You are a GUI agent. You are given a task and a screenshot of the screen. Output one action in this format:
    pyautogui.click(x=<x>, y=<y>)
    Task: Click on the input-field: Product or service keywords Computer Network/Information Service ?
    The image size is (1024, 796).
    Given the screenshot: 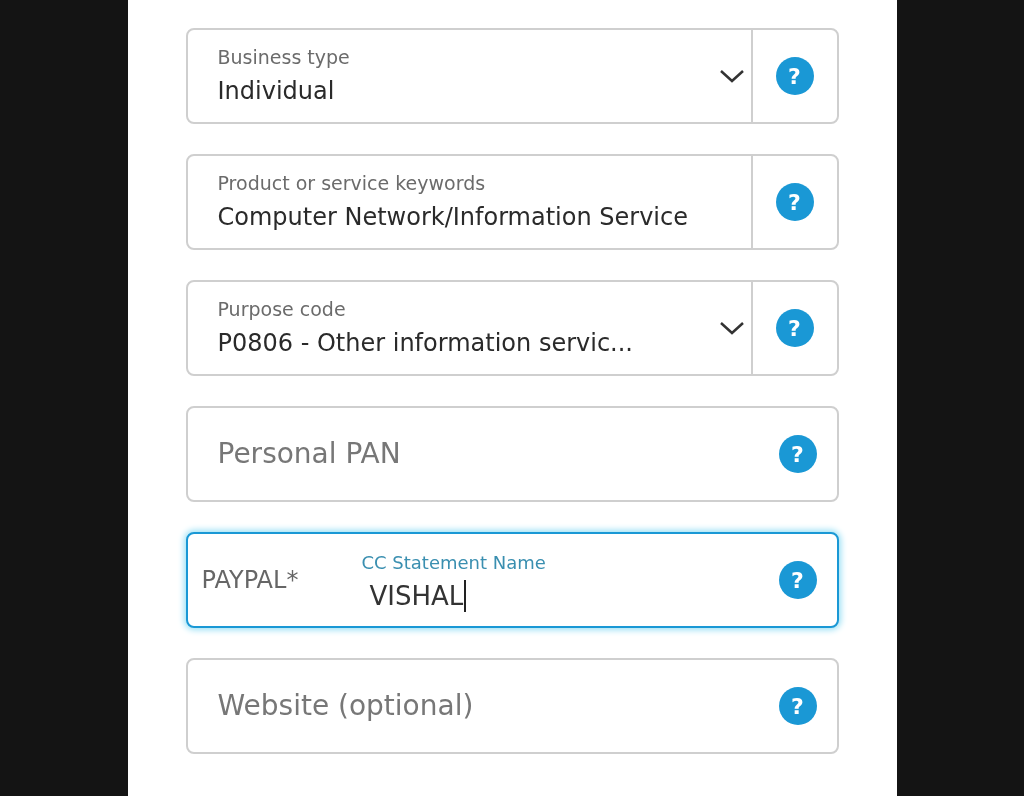 What is the action you would take?
    pyautogui.click(x=512, y=202)
    